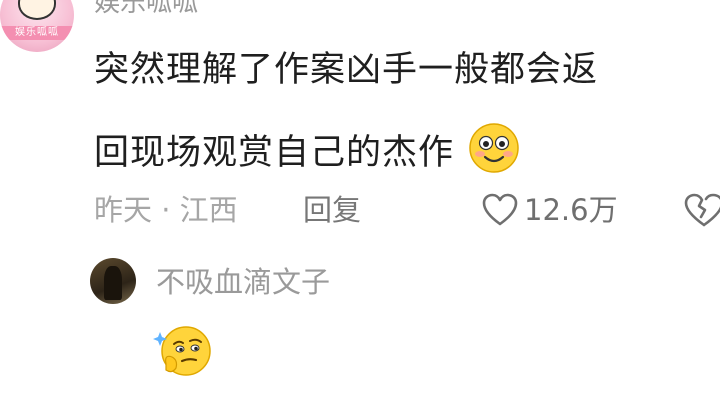 This screenshot has width=720, height=405. What do you see at coordinates (166, 210) in the screenshot?
I see `comment-meta: 昨天 · 江西` at bounding box center [166, 210].